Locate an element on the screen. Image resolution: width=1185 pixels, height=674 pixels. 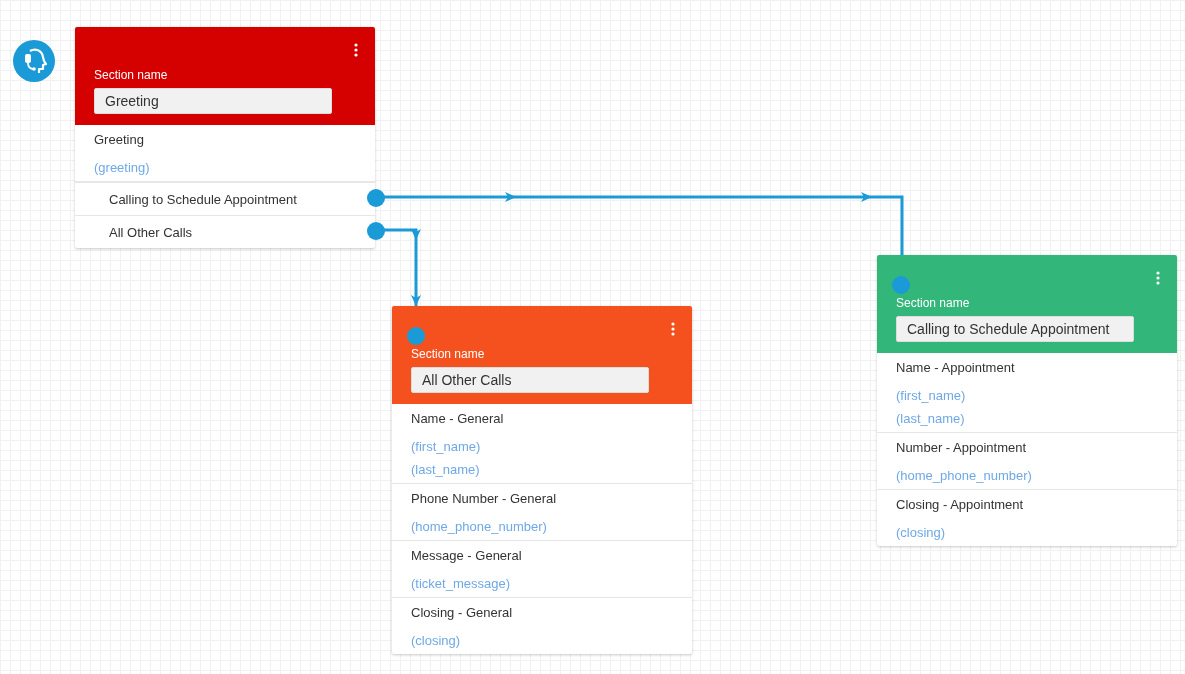
section-name-field: Greeting is located at coordinates (213, 101).